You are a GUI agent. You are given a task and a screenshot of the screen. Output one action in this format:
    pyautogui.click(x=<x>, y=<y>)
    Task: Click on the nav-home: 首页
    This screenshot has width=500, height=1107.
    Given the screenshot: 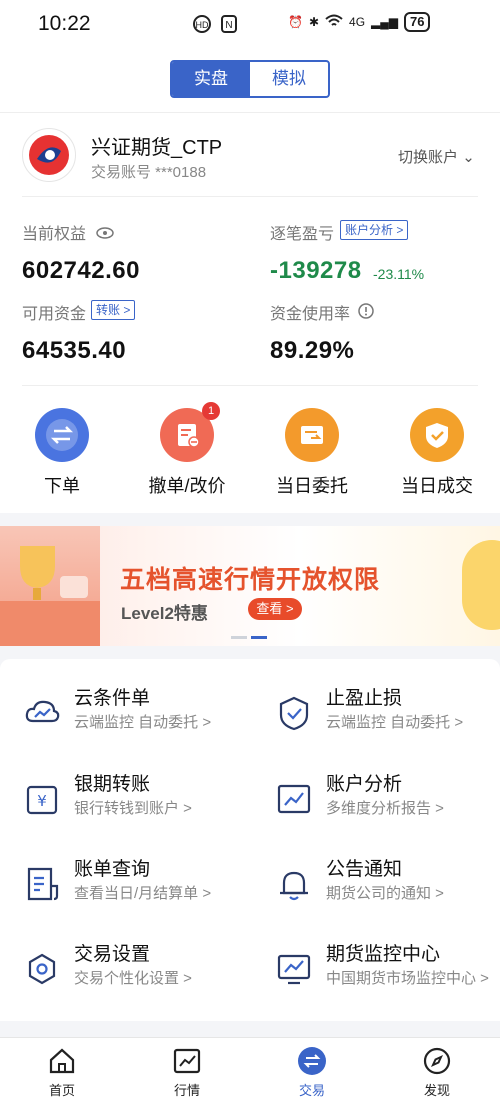 What is the action you would take?
    pyautogui.click(x=62, y=1072)
    